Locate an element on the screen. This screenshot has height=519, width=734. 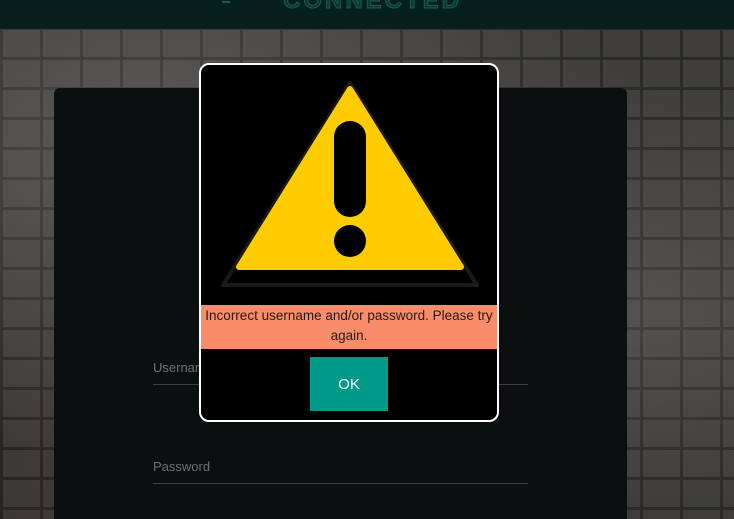
password-field: Password is located at coordinates (340, 471).